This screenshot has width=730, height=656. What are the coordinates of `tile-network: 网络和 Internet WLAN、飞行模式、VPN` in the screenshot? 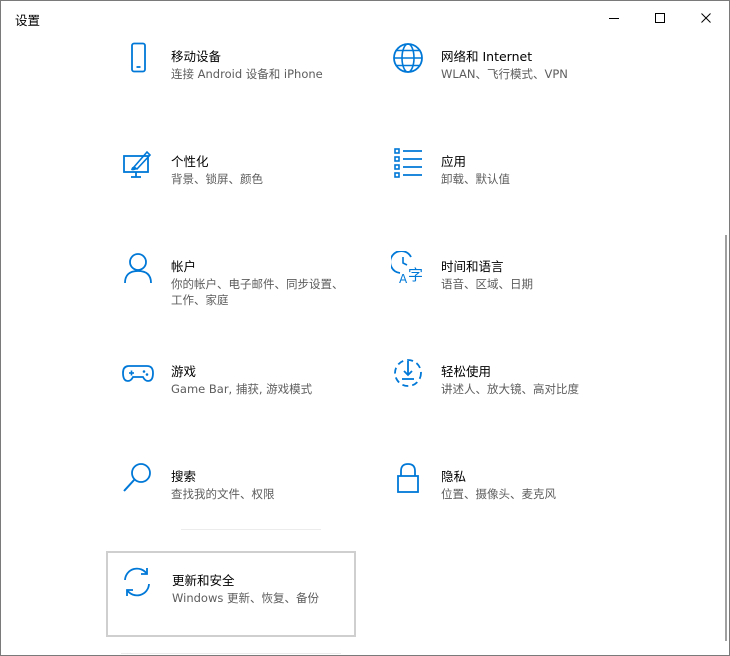 It's located at (502, 81).